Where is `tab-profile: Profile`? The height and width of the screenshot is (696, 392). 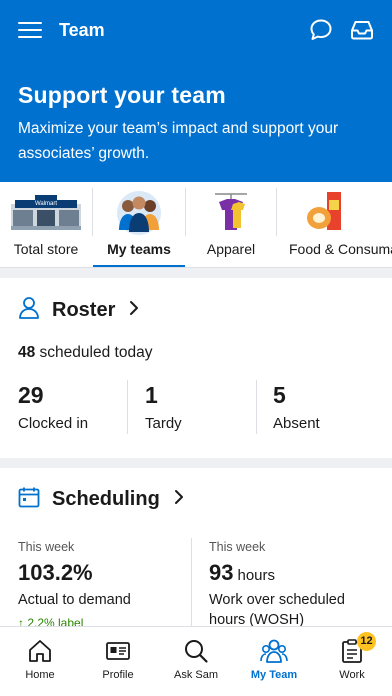 tab-profile: Profile is located at coordinates (118, 661).